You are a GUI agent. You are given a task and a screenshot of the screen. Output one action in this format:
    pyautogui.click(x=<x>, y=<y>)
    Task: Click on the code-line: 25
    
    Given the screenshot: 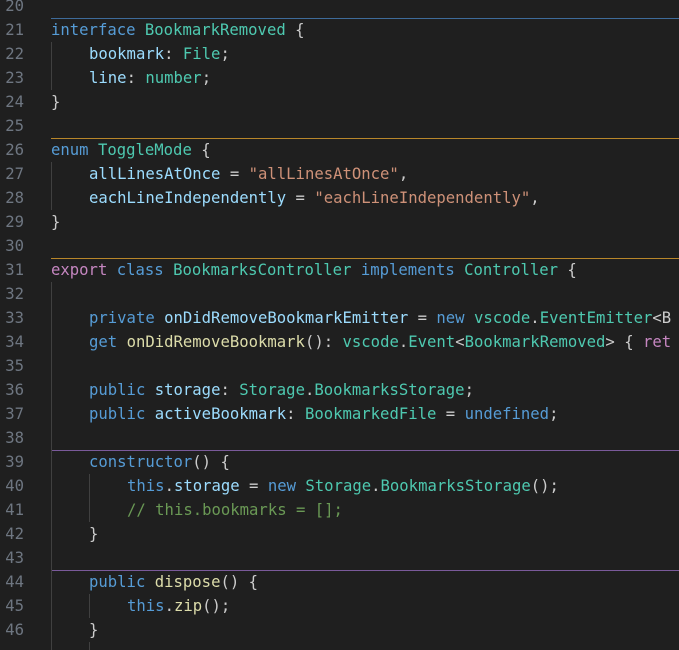 What is the action you would take?
    pyautogui.click(x=339, y=126)
    